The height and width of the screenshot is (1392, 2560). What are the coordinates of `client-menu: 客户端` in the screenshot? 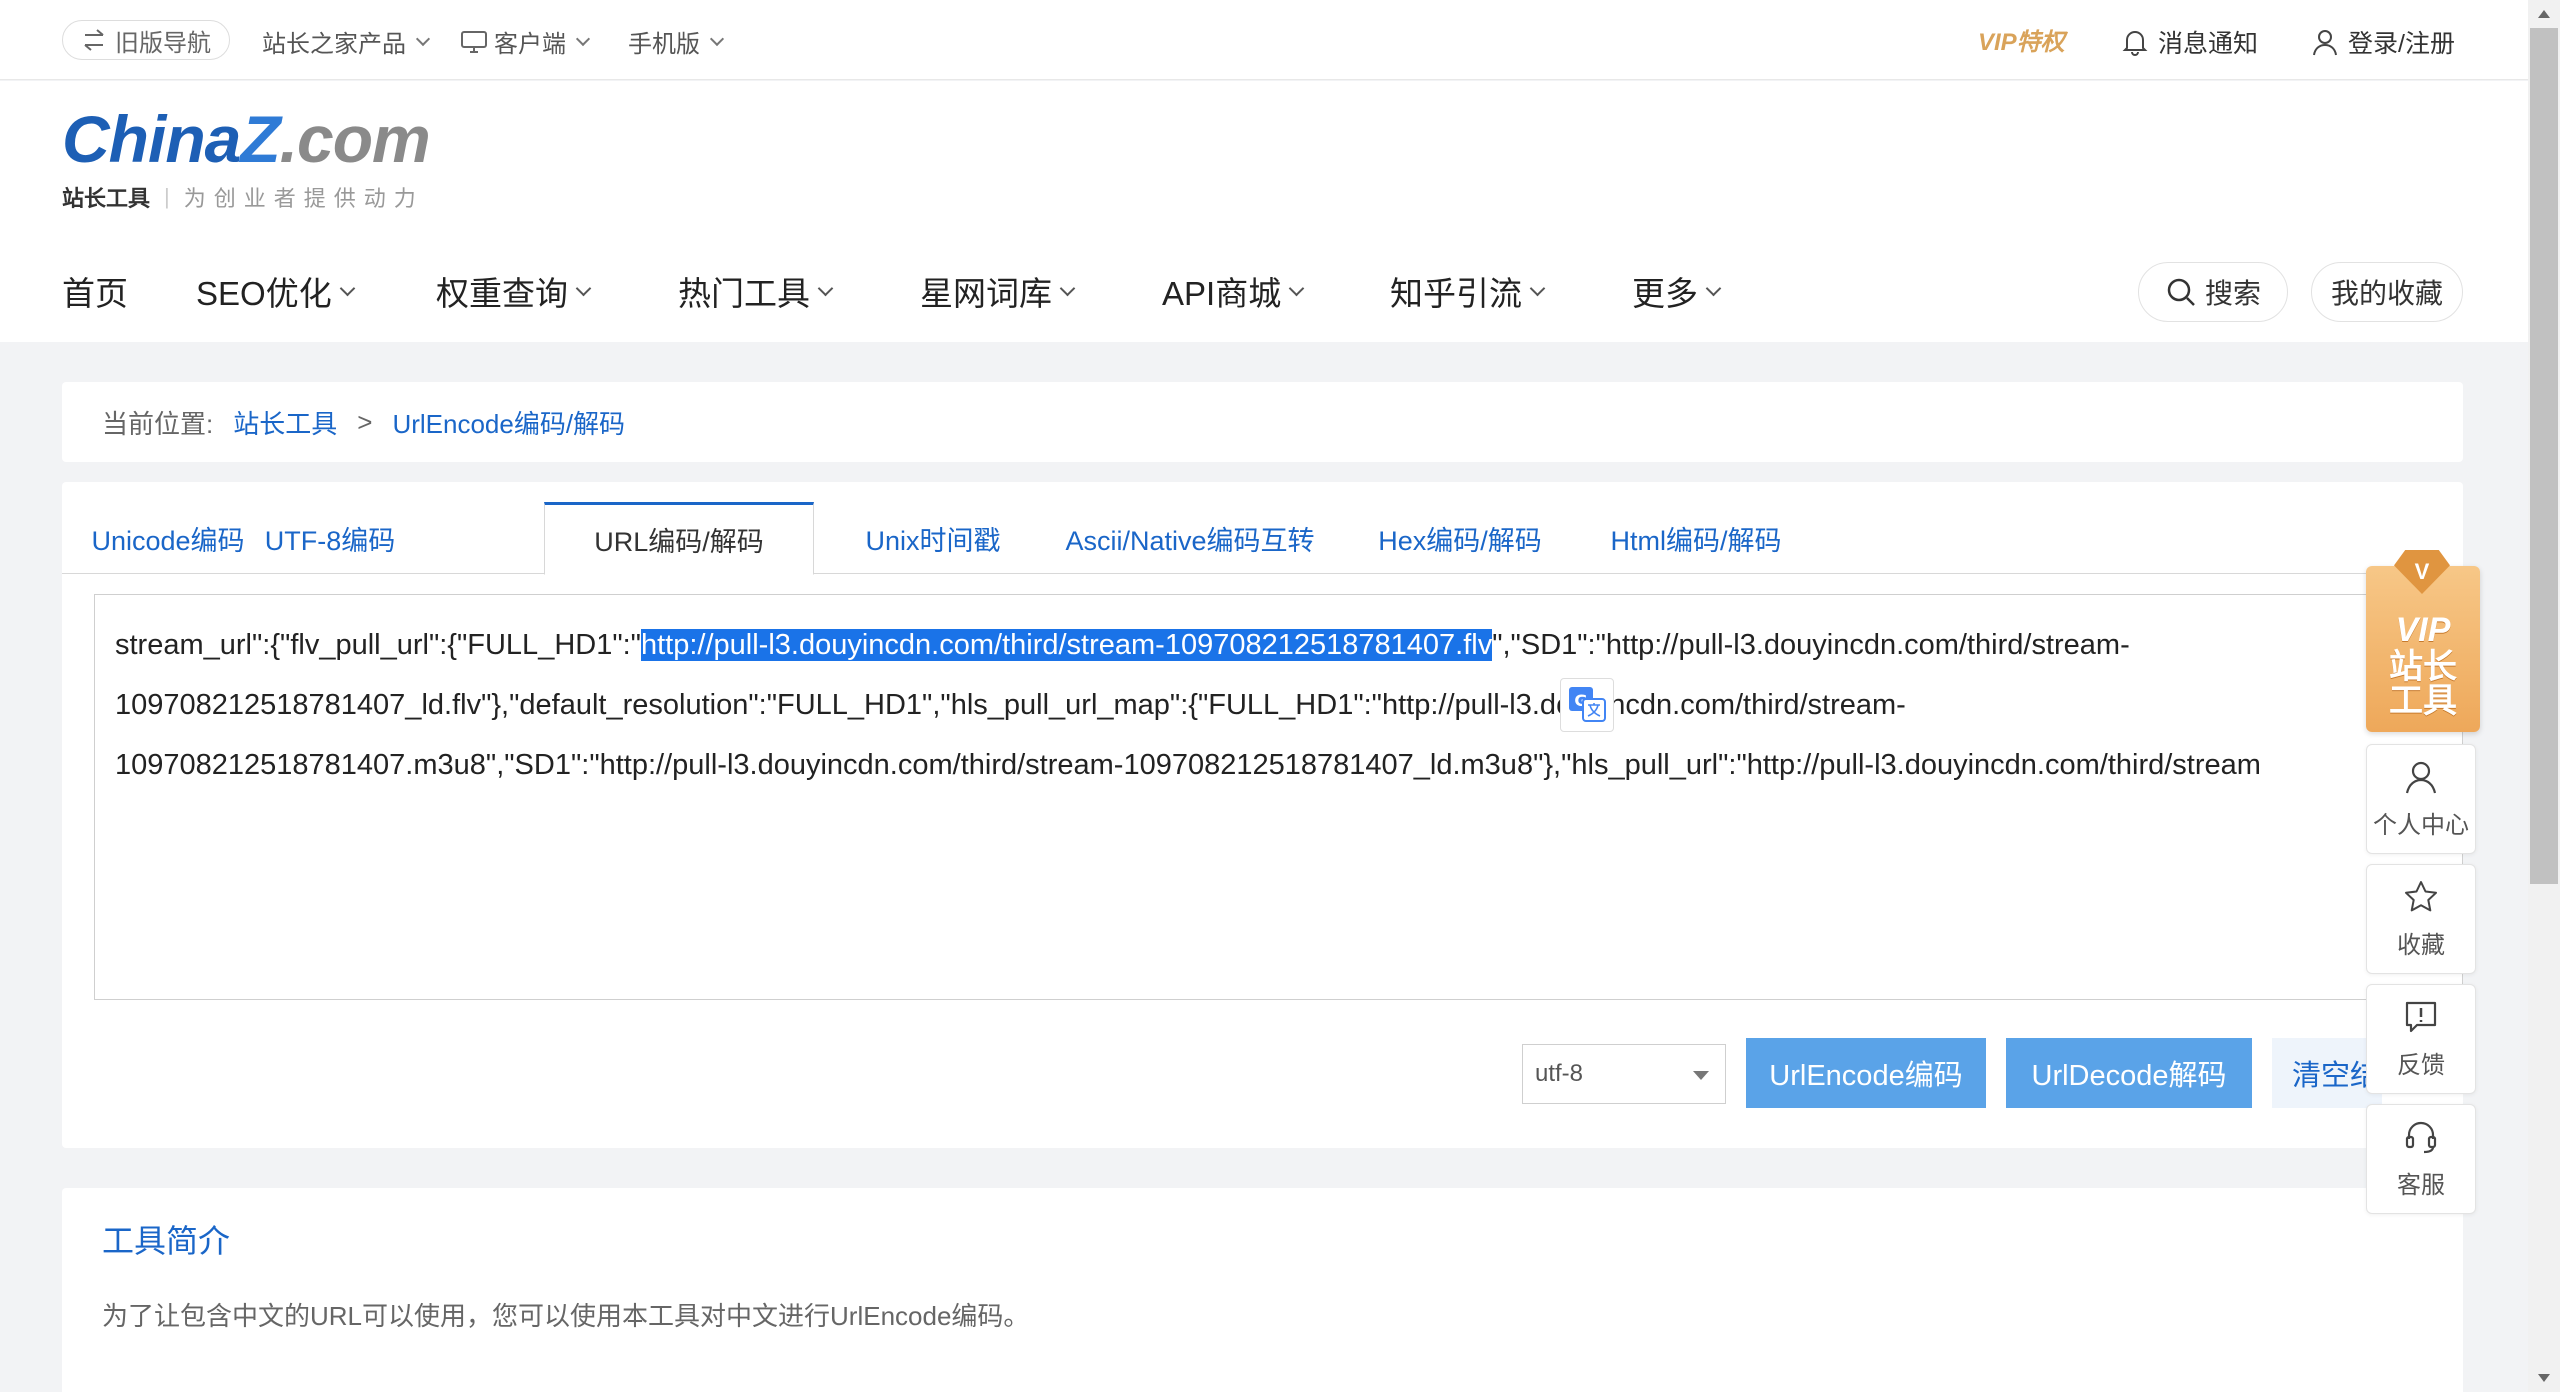 It's located at (525, 41).